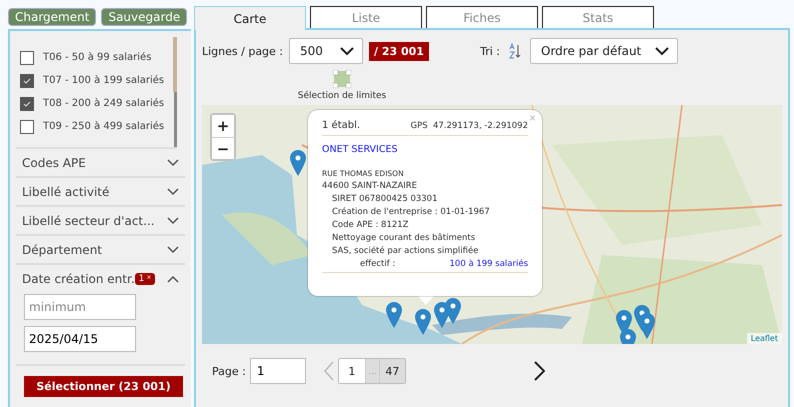  I want to click on top-button: Sauvegarde, so click(144, 17).